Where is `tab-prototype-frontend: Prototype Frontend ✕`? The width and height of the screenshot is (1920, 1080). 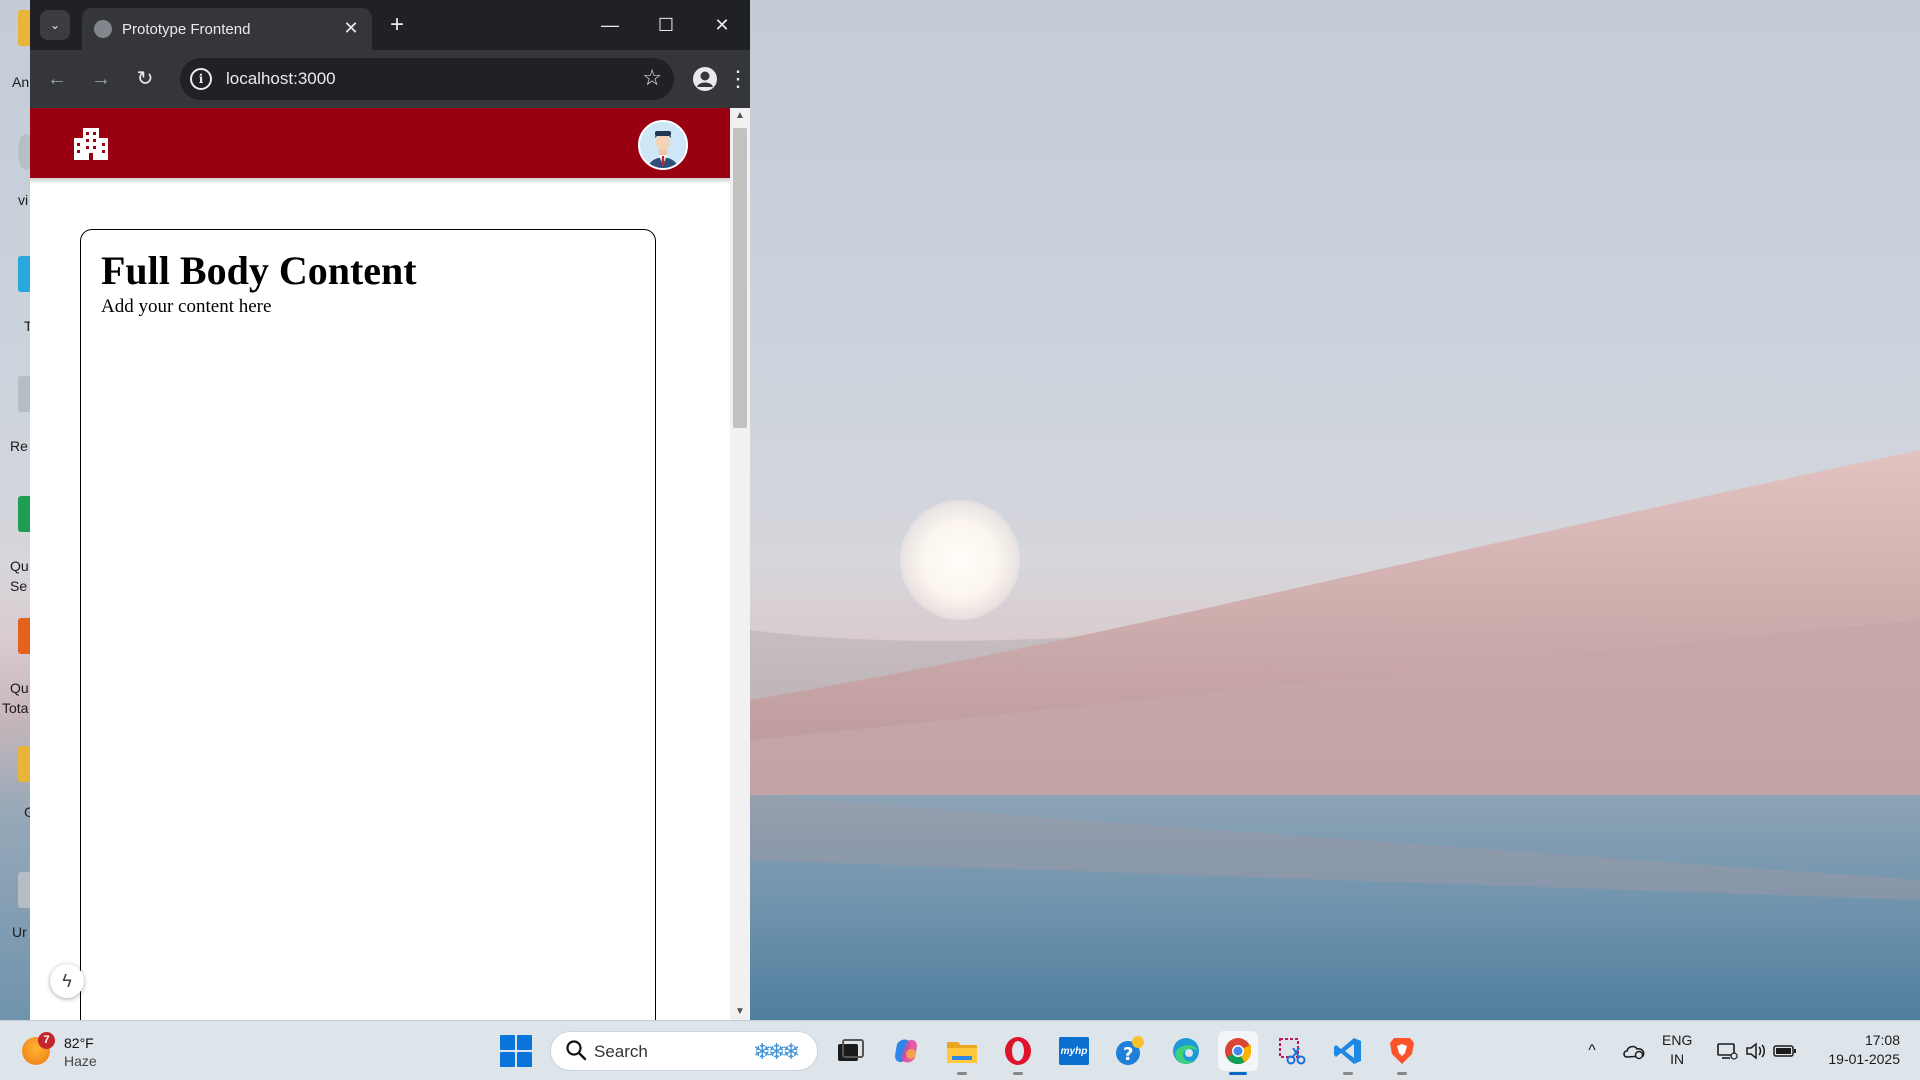 tab-prototype-frontend: Prototype Frontend ✕ is located at coordinates (227, 29).